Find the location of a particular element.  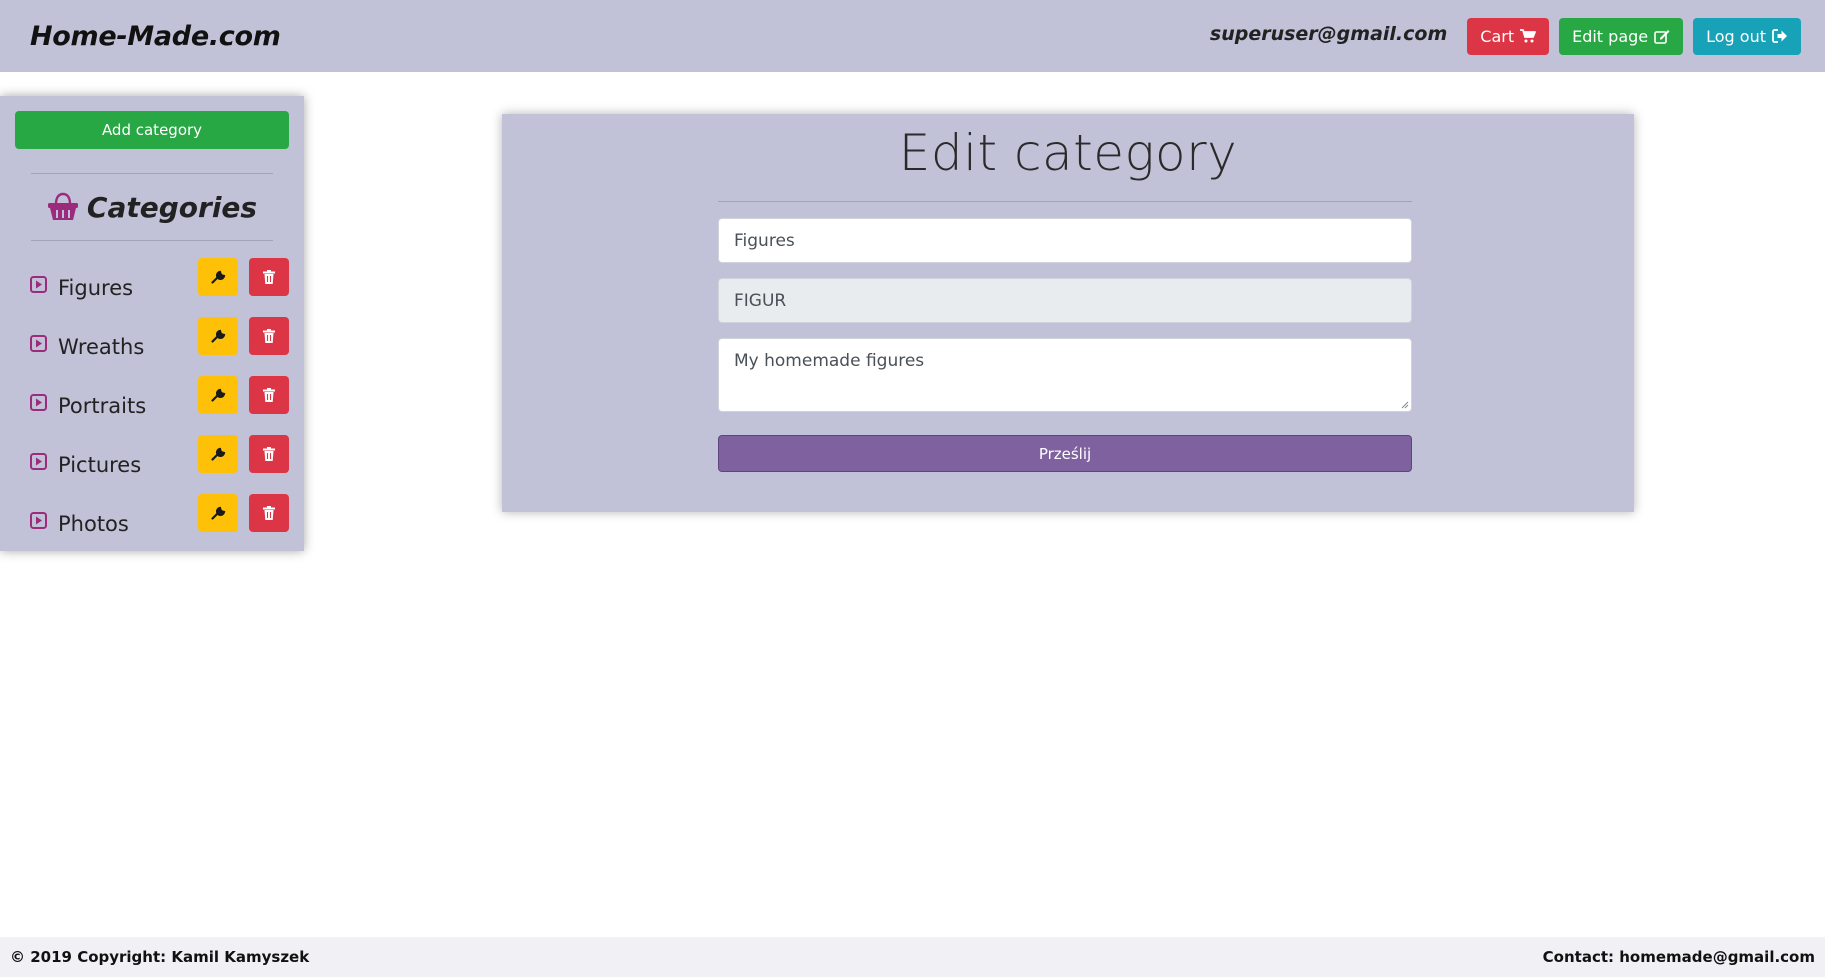

list-item: Wreaths is located at coordinates (152, 343).